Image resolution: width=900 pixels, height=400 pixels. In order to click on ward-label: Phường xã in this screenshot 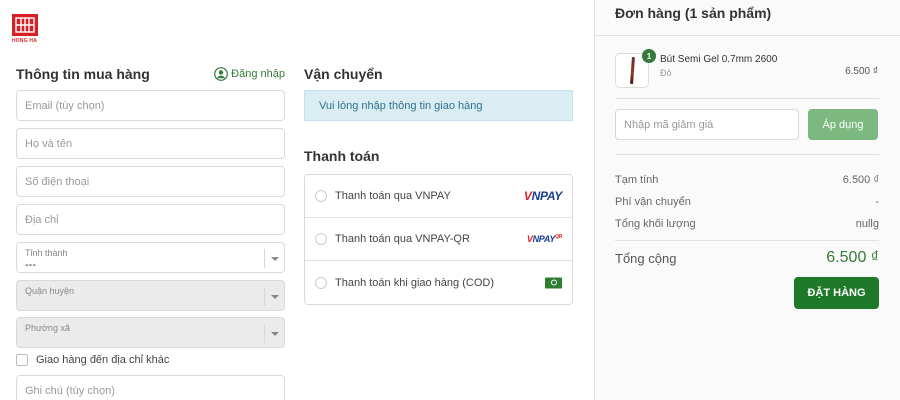, I will do `click(47, 328)`.